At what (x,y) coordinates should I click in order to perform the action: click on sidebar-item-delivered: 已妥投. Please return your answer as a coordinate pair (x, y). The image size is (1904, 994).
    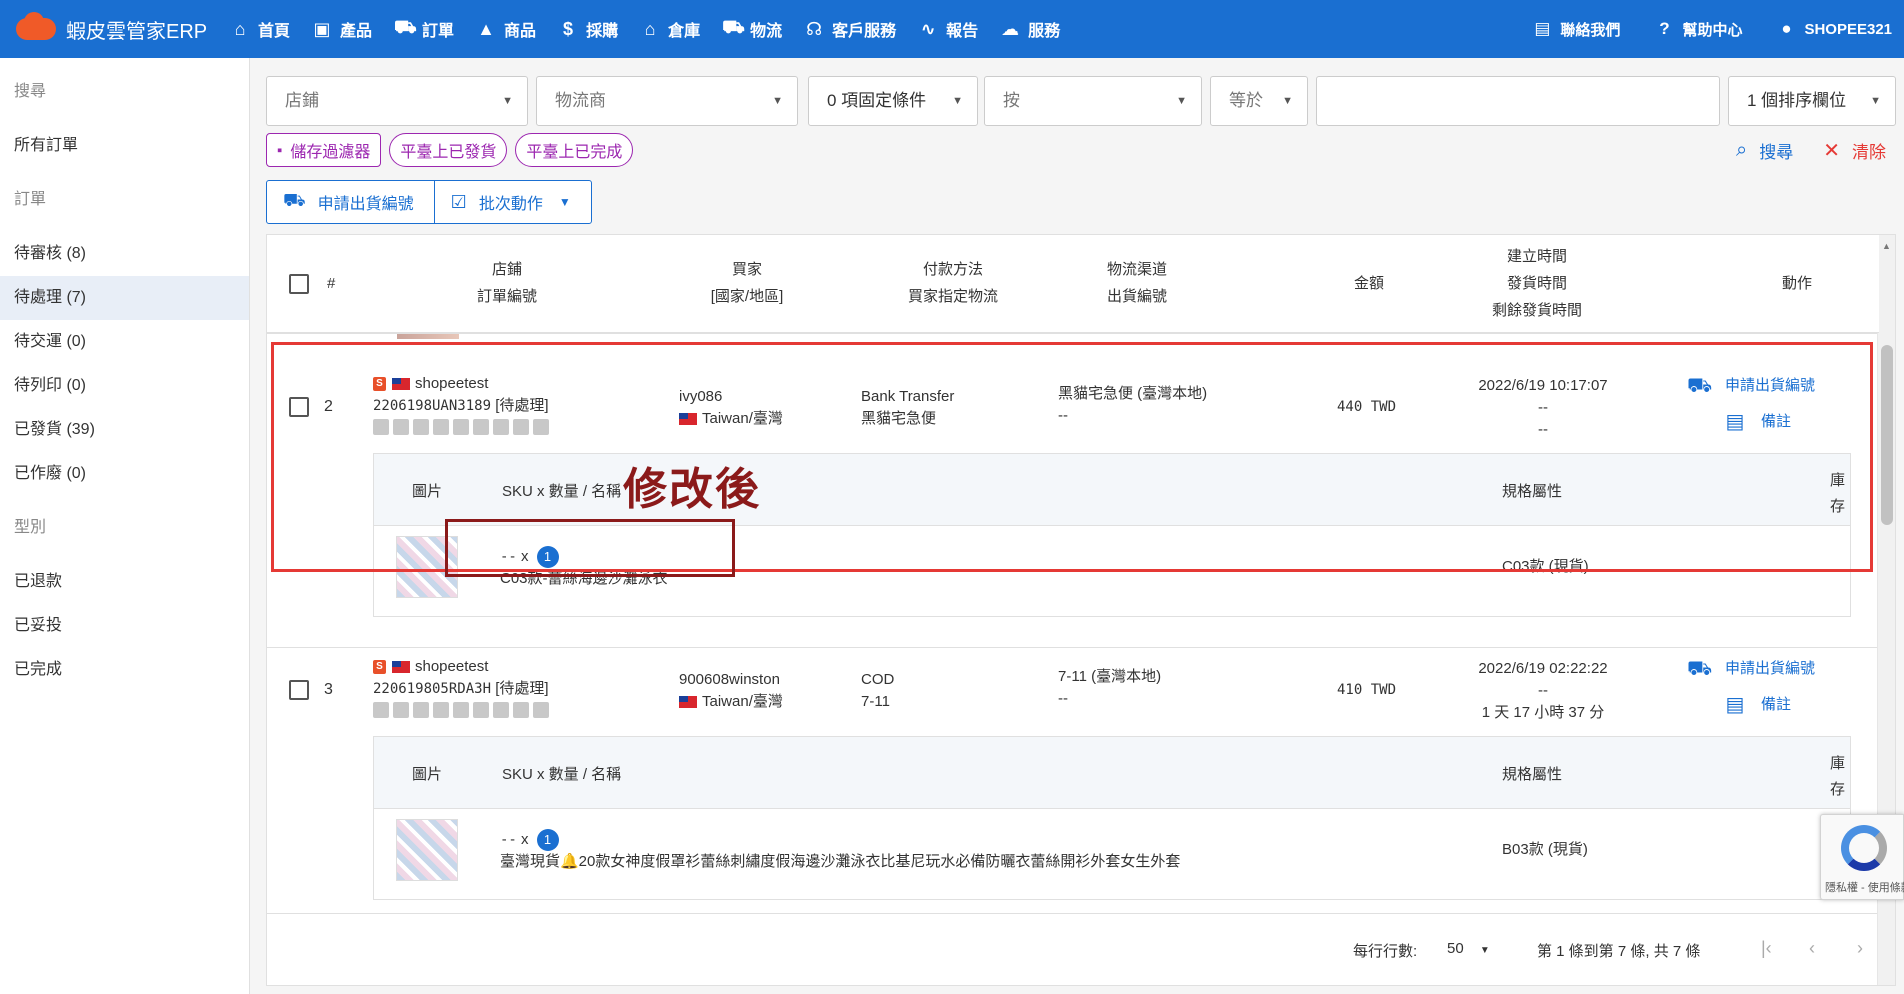
    Looking at the image, I should click on (124, 626).